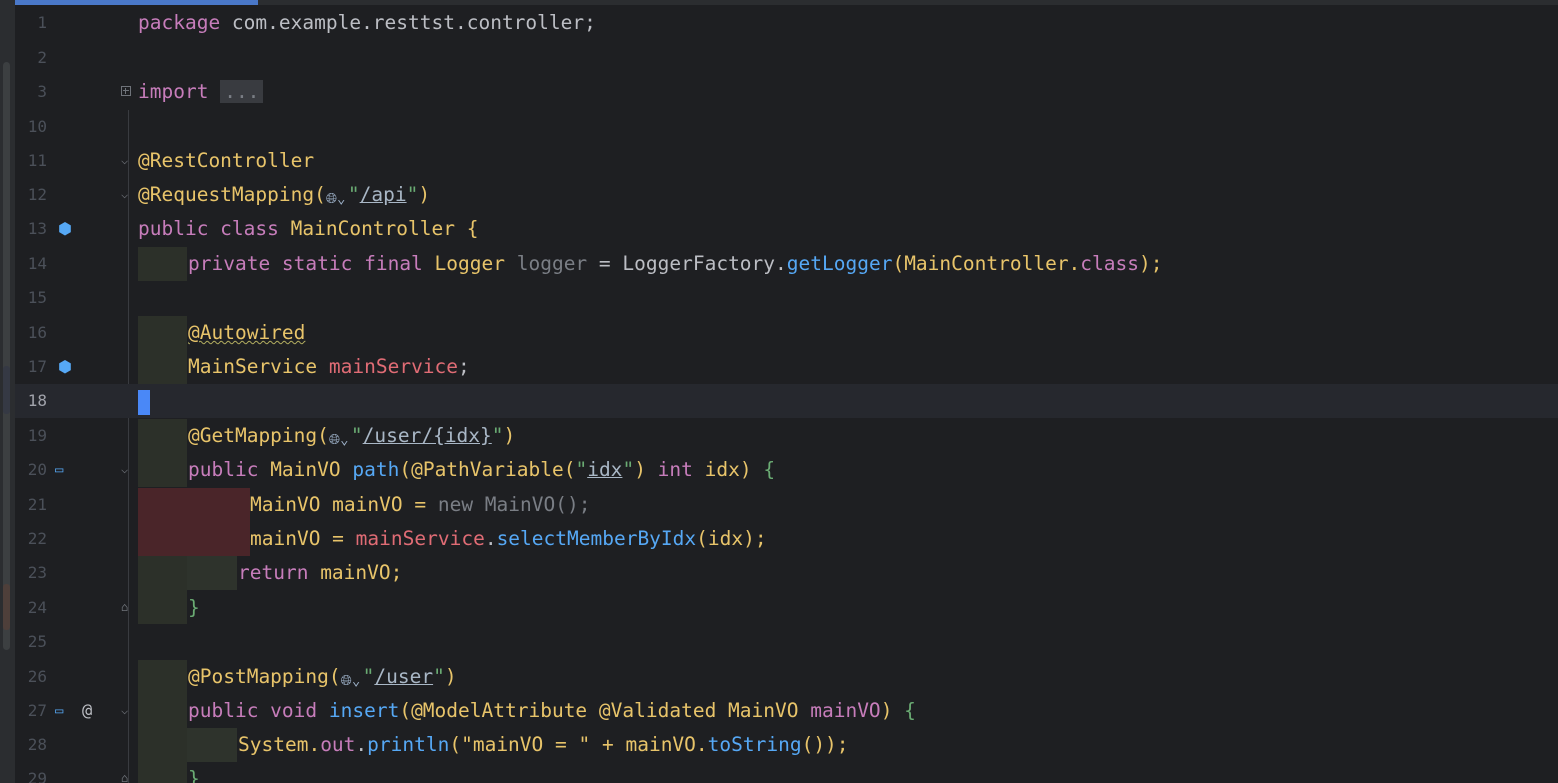 The width and height of the screenshot is (1558, 783). Describe the element at coordinates (42, 22) in the screenshot. I see `line-number: 1` at that location.